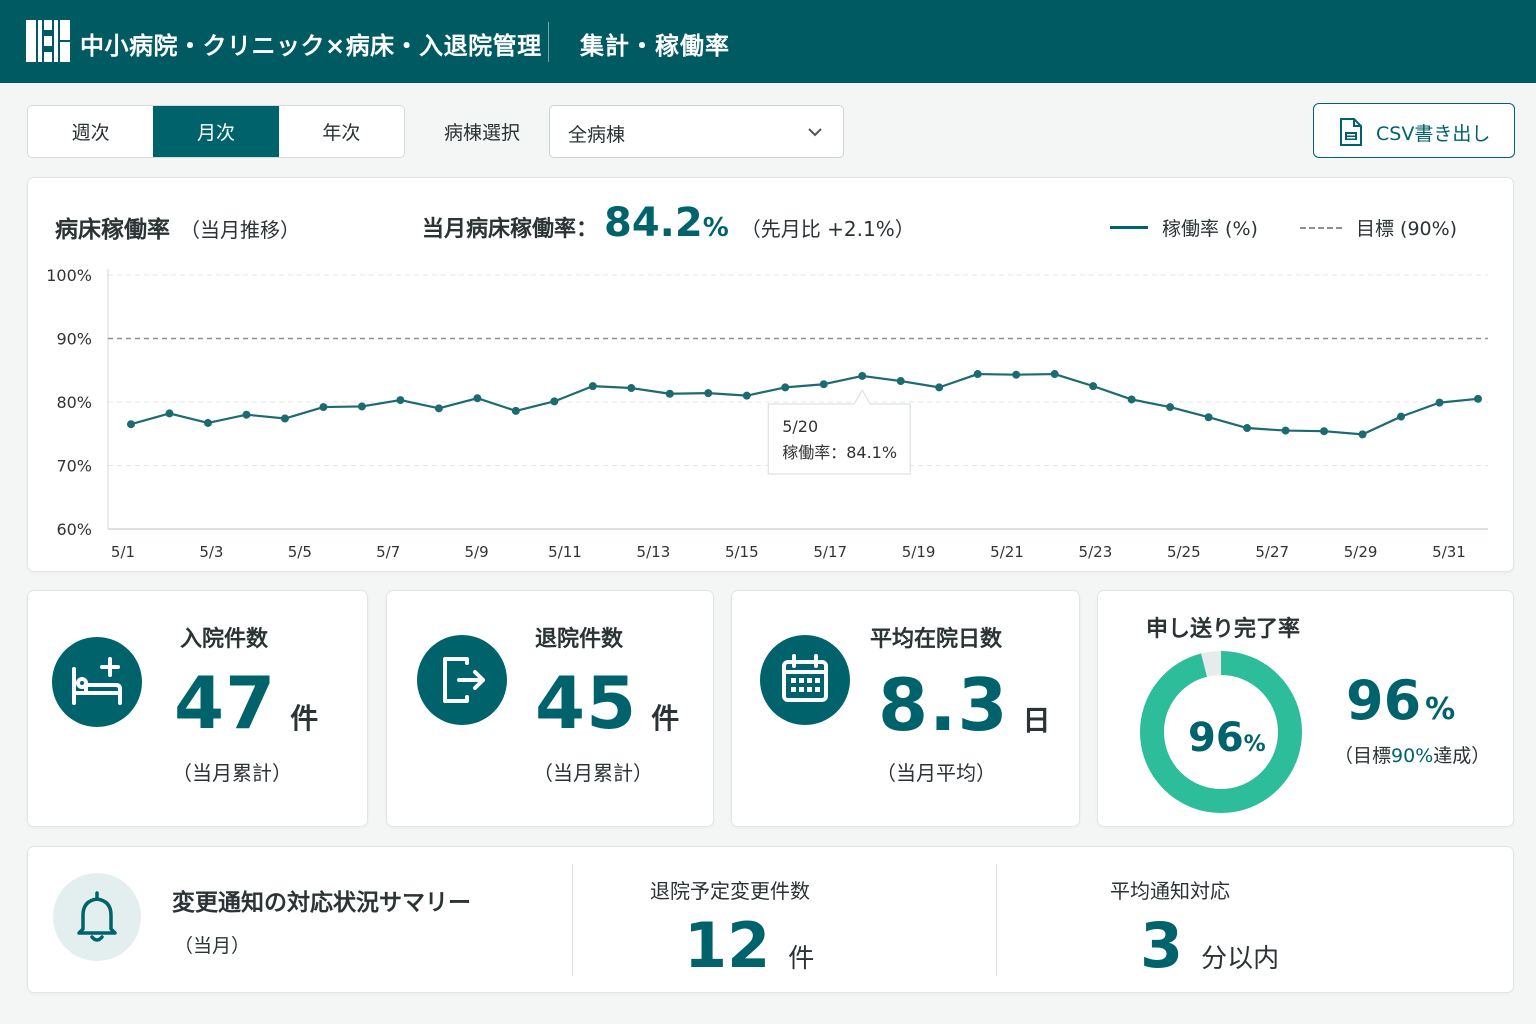 This screenshot has width=1536, height=1024. Describe the element at coordinates (727, 945) in the screenshot. I see `discharge-change-number: 12` at that location.